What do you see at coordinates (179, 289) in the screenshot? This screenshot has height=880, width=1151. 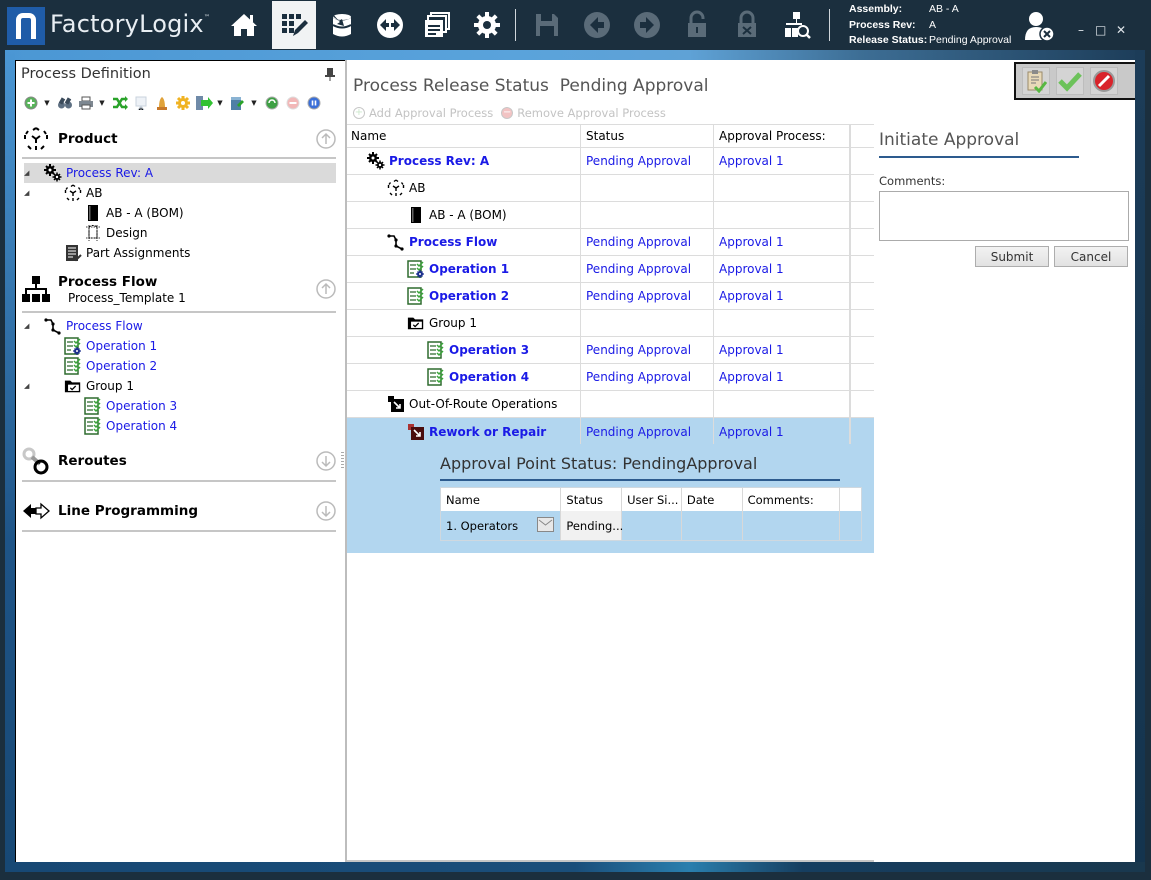 I see `process-flow-section-header: Process Flow Process_Template 1` at bounding box center [179, 289].